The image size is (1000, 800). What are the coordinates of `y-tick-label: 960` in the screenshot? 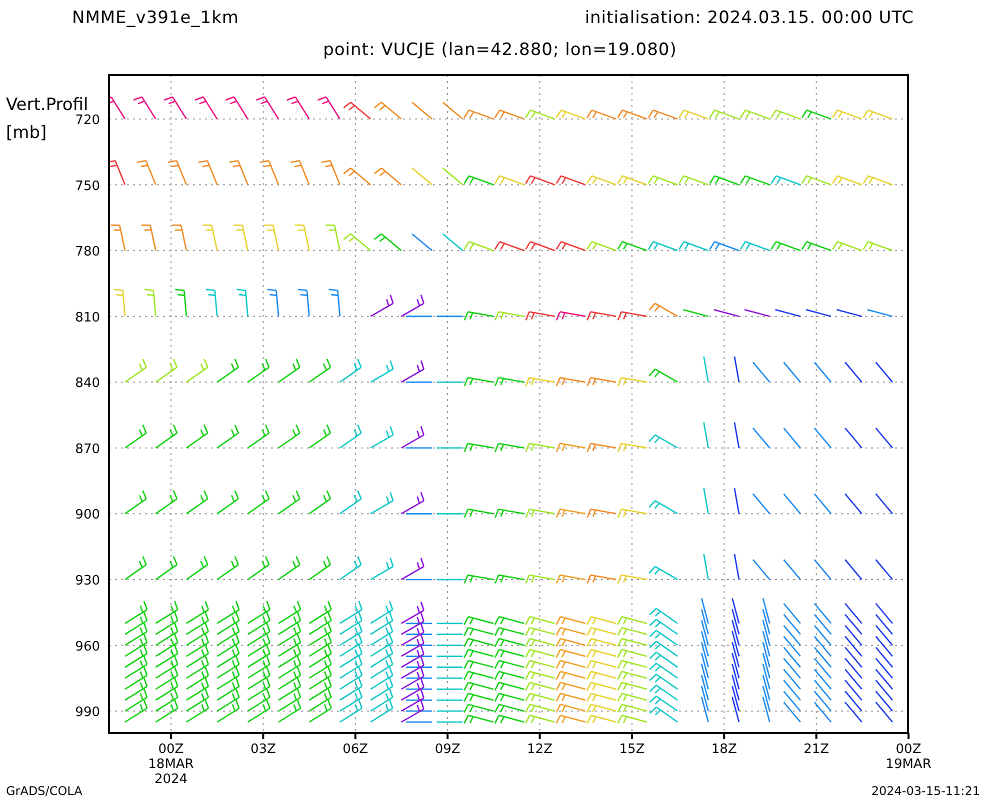 It's located at (87, 646).